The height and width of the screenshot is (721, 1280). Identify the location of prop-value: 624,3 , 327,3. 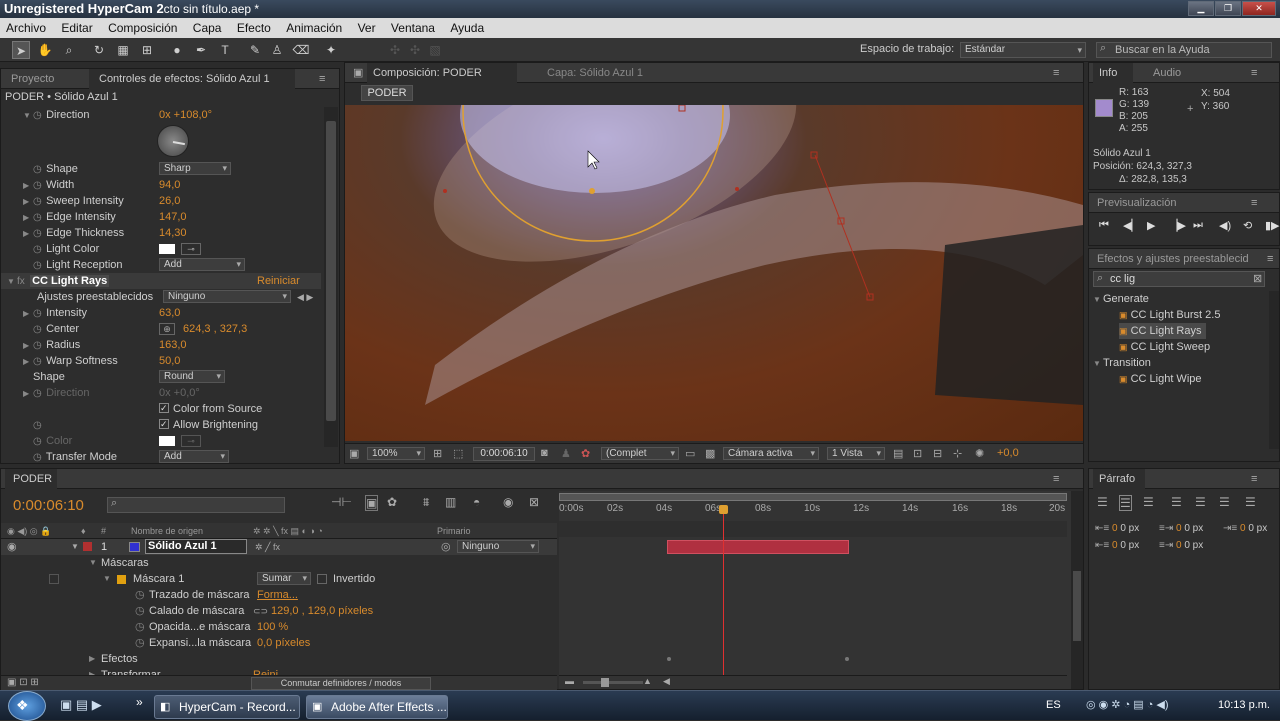
(215, 329).